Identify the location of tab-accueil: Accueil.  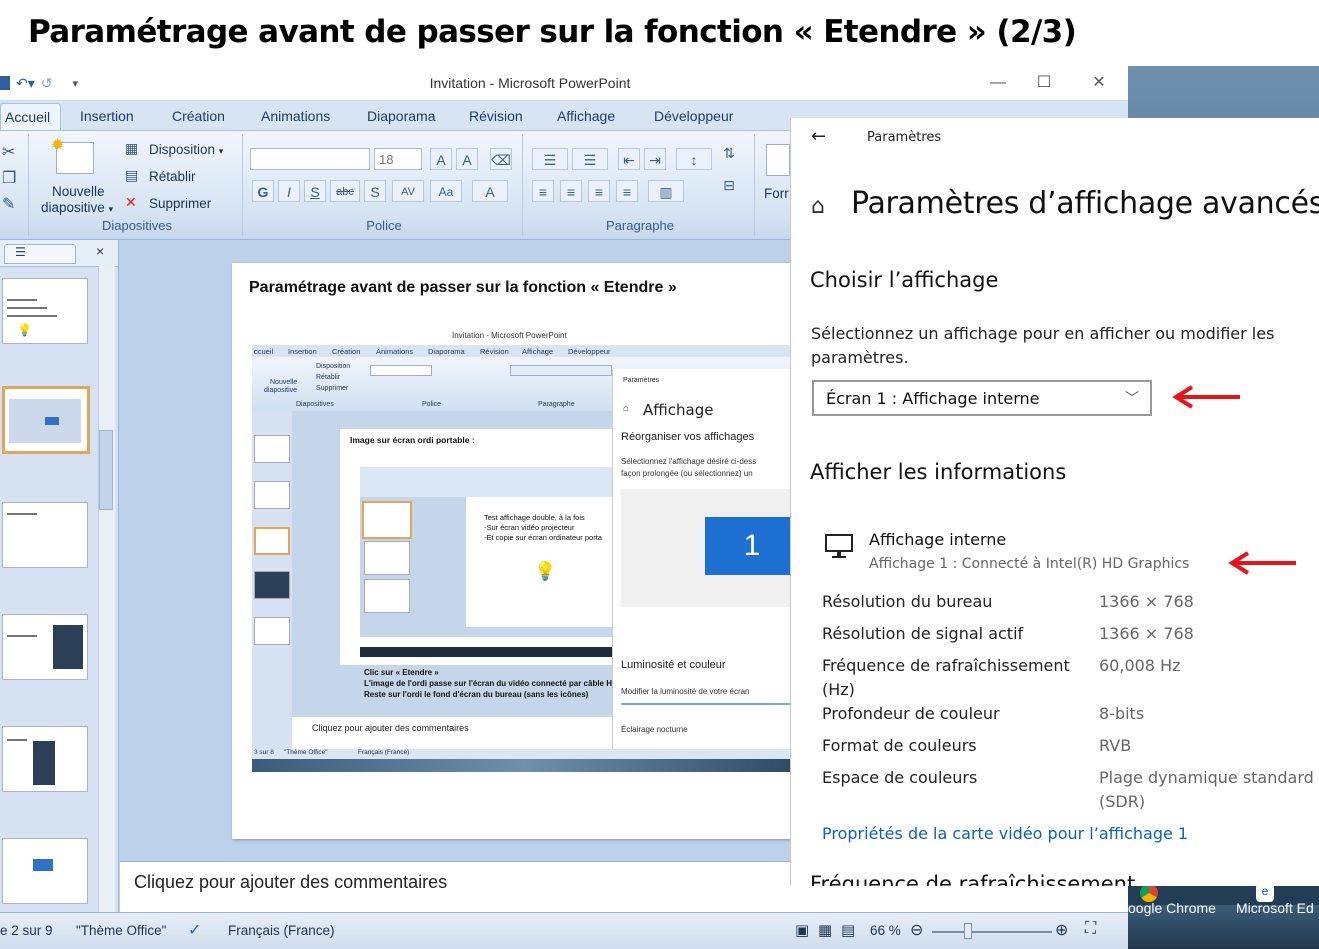
(31, 117).